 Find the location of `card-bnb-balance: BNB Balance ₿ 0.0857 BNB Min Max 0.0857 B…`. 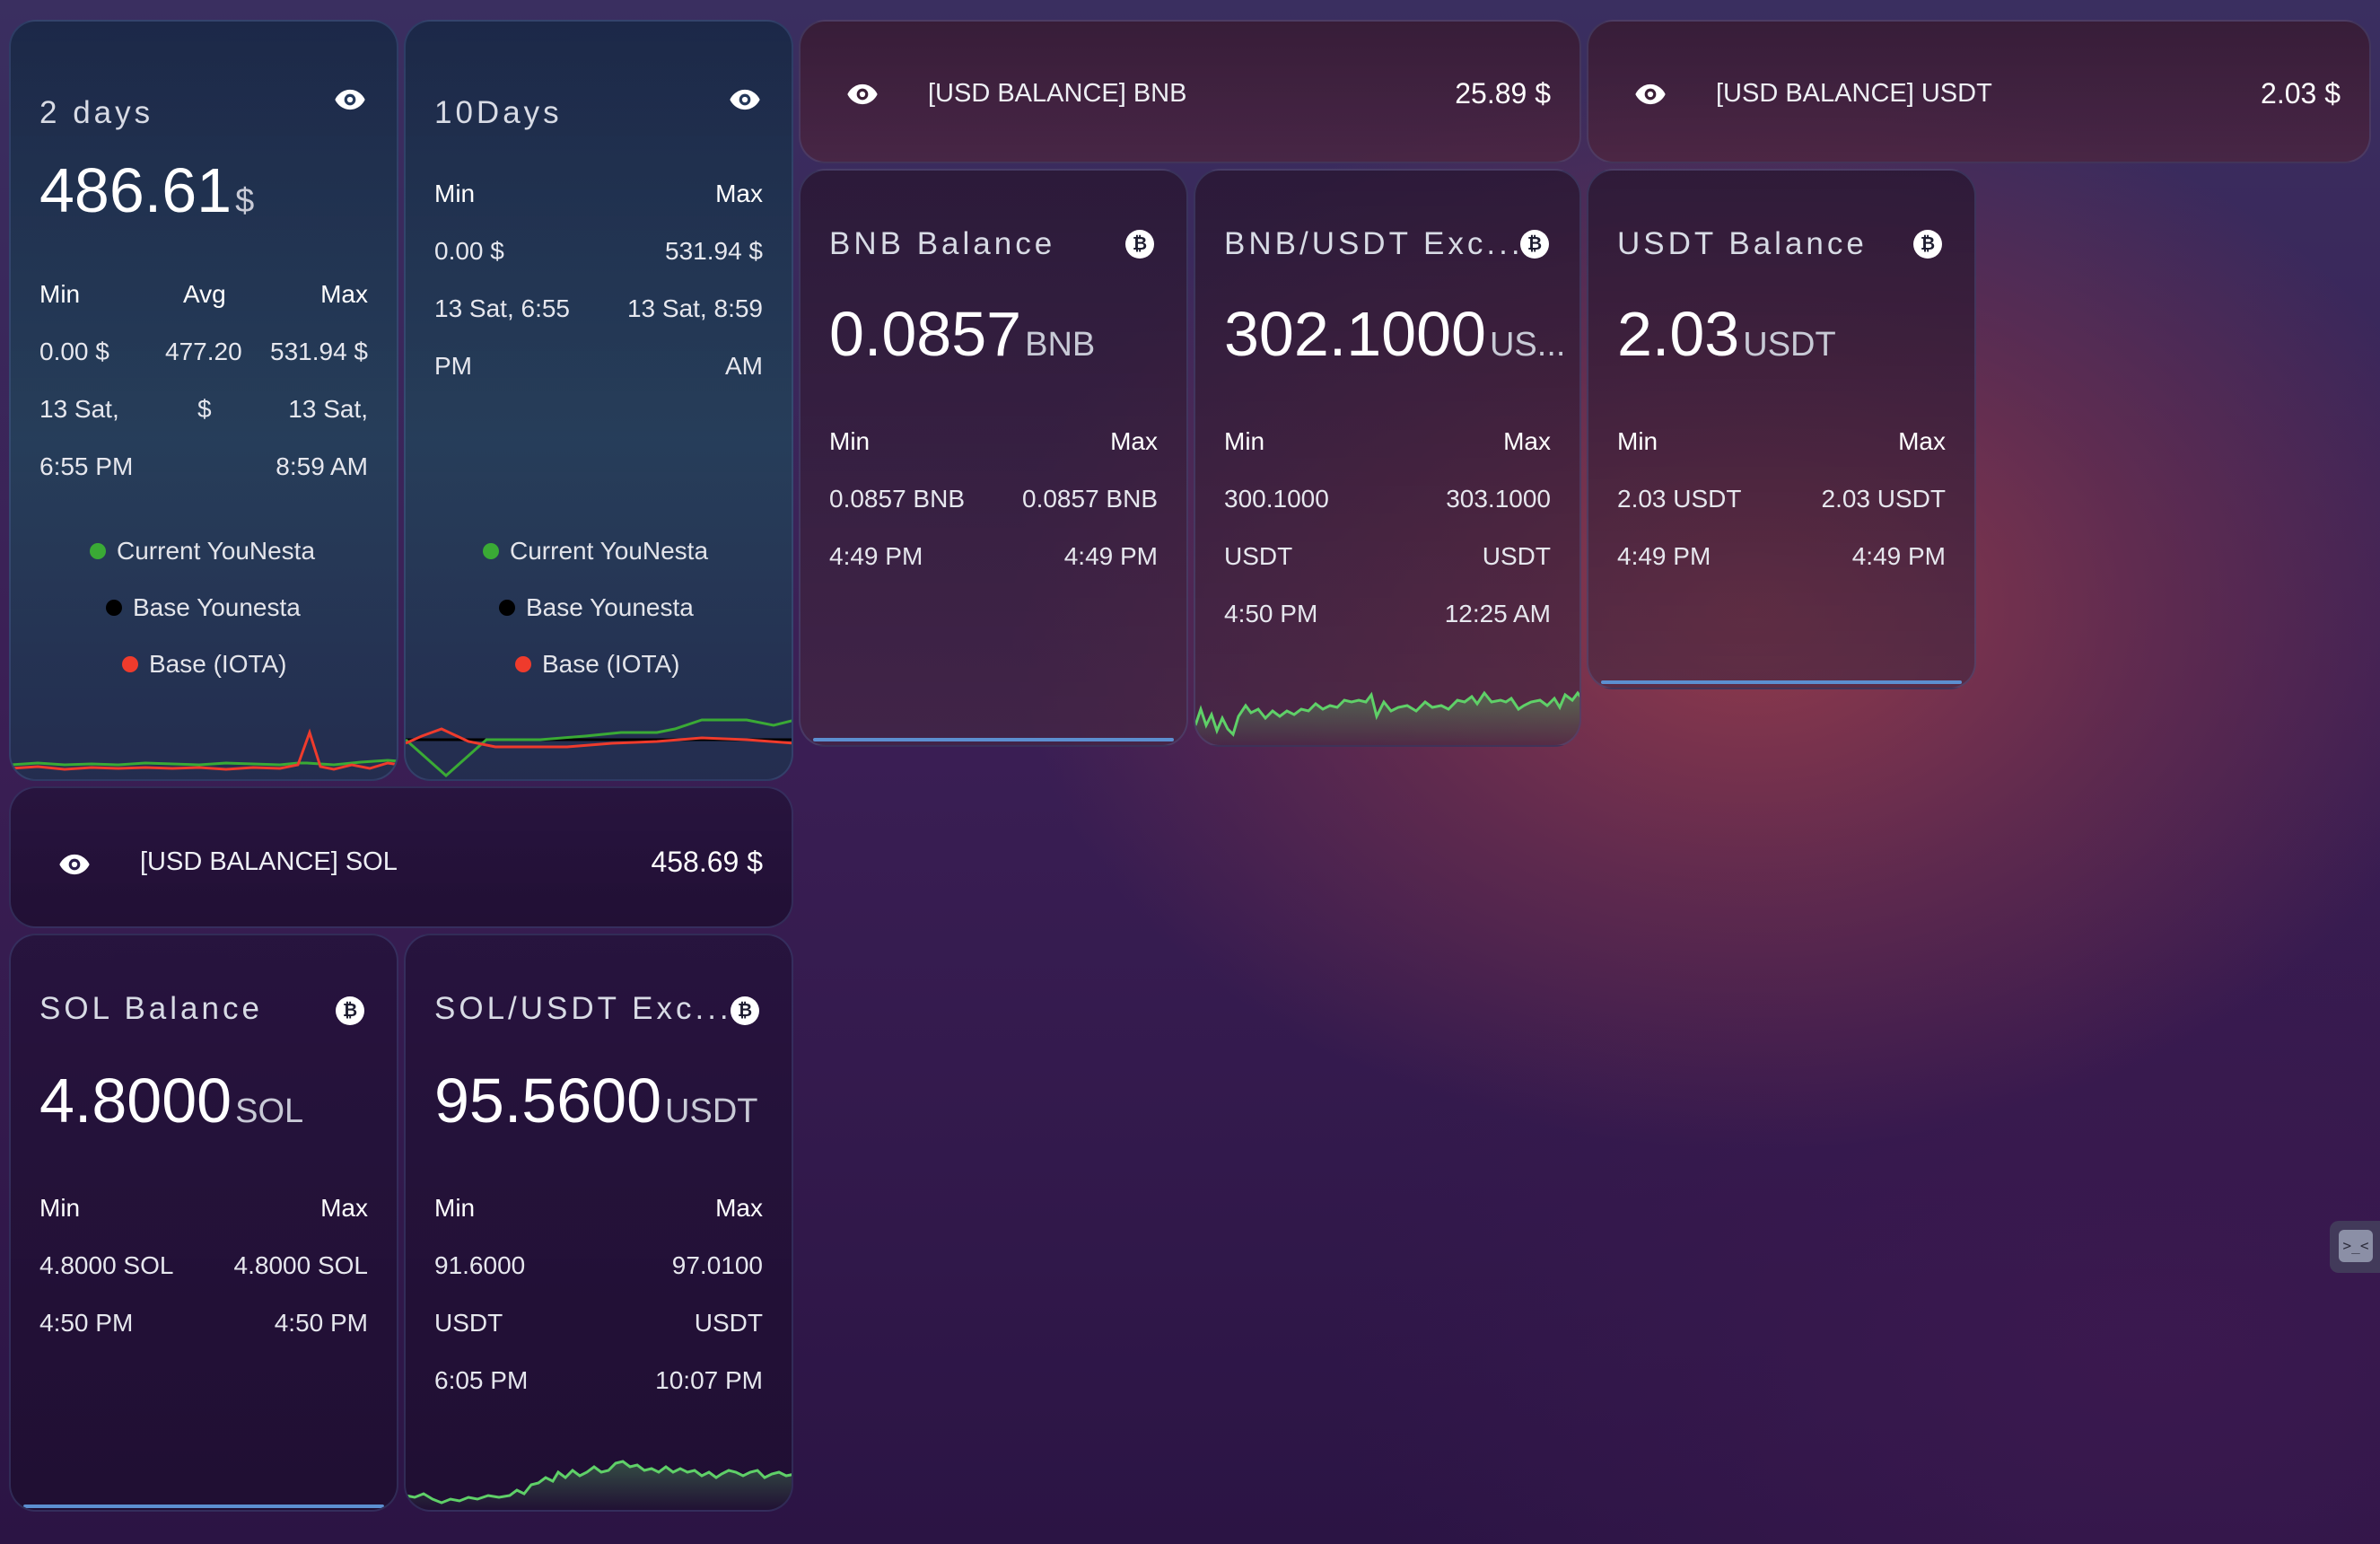

card-bnb-balance: BNB Balance ₿ 0.0857 BNB Min Max 0.0857 B… is located at coordinates (994, 458).